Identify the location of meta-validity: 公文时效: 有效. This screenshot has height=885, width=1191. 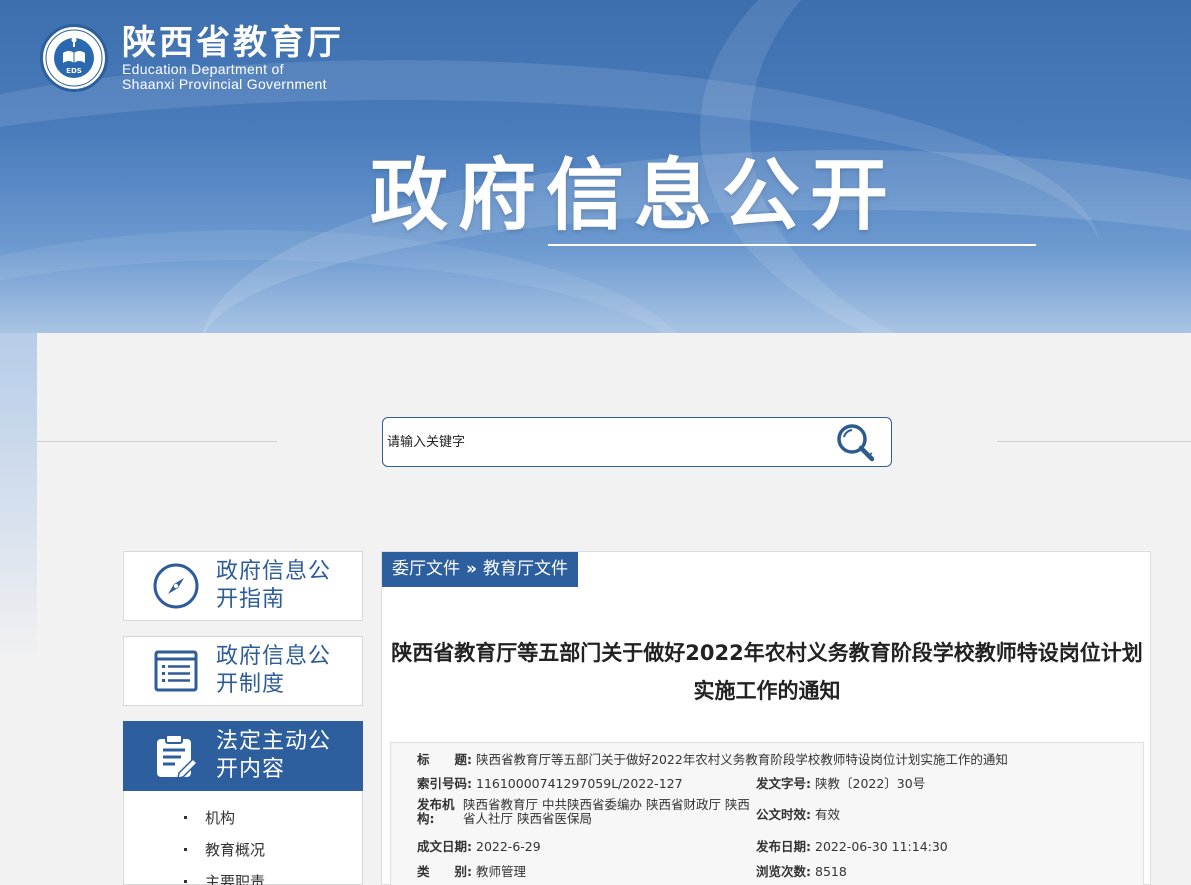
(798, 813).